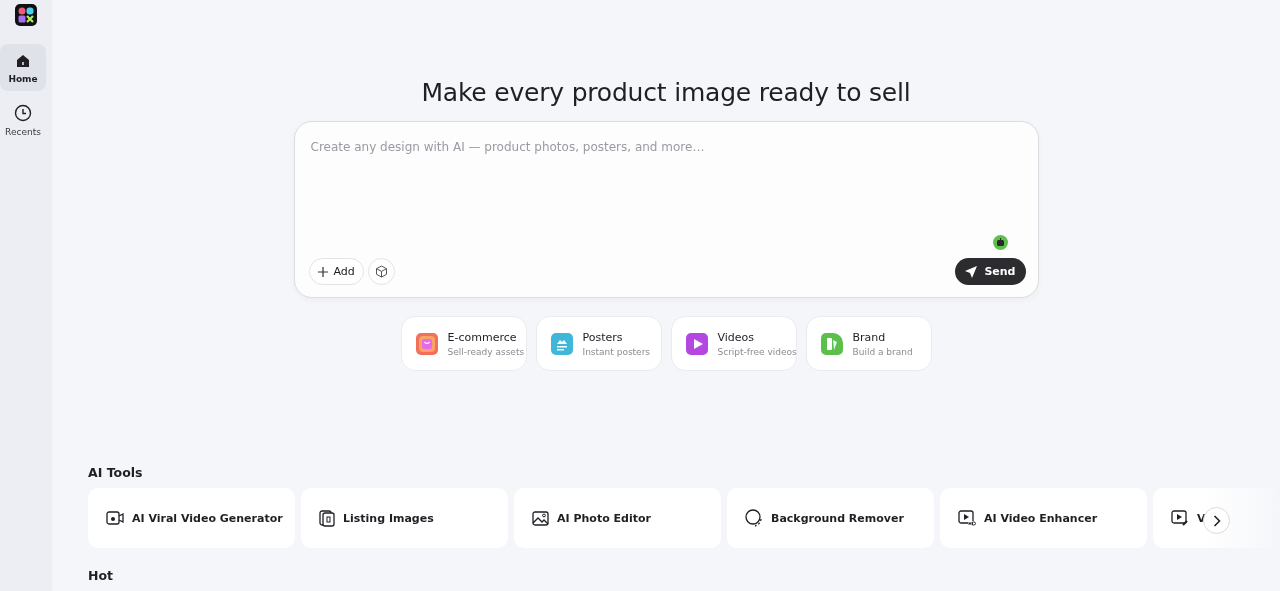 This screenshot has width=1280, height=591. I want to click on category-card: Brand Build a brand, so click(868, 343).